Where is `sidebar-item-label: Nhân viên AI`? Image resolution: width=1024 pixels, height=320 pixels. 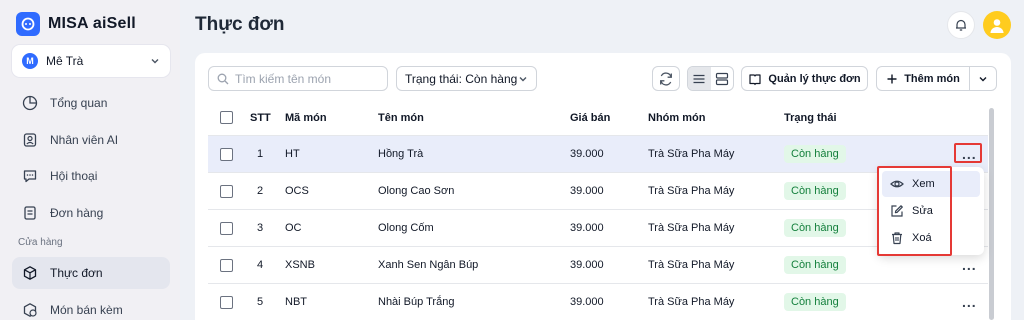
sidebar-item-label: Nhân viên AI is located at coordinates (84, 140).